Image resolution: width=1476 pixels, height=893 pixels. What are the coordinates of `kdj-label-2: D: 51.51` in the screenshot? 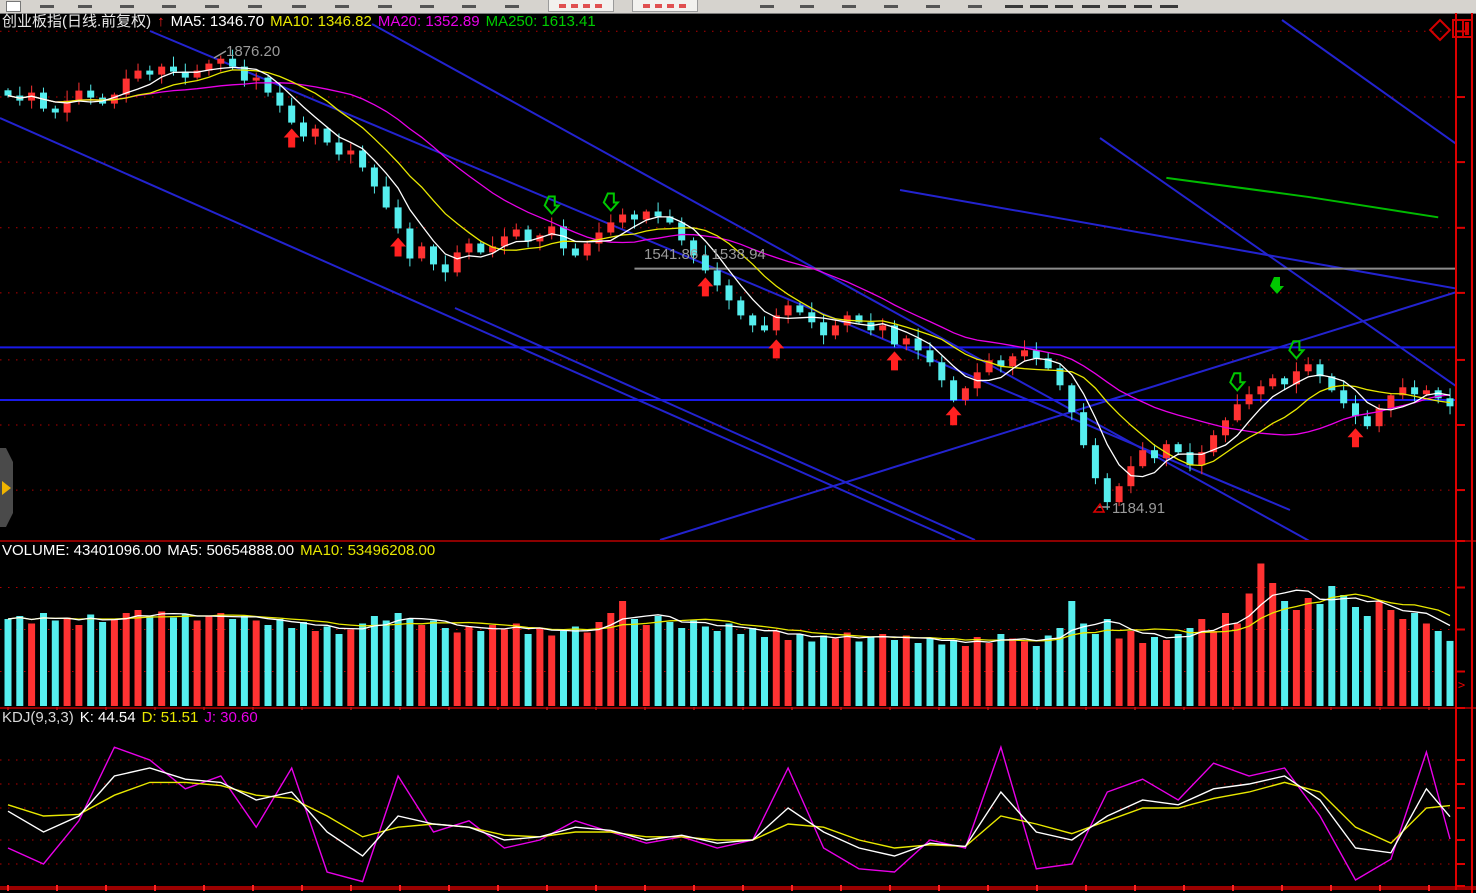 It's located at (170, 717).